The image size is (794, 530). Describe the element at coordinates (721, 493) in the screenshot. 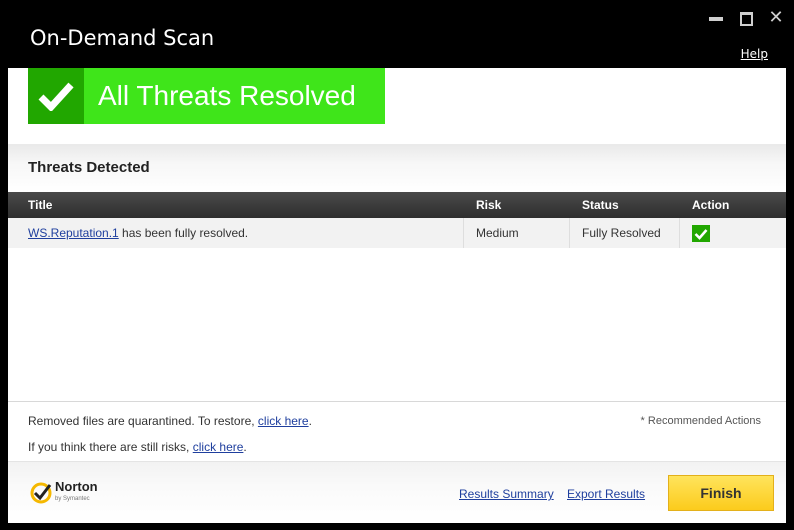

I see `finish-button: Finish` at that location.